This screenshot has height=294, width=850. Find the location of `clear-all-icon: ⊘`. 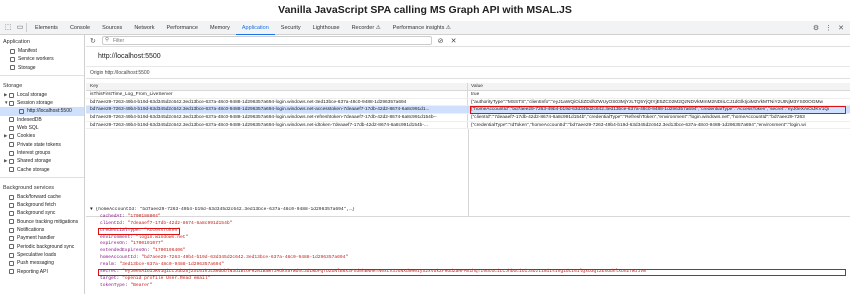

clear-all-icon: ⊘ is located at coordinates (440, 41).